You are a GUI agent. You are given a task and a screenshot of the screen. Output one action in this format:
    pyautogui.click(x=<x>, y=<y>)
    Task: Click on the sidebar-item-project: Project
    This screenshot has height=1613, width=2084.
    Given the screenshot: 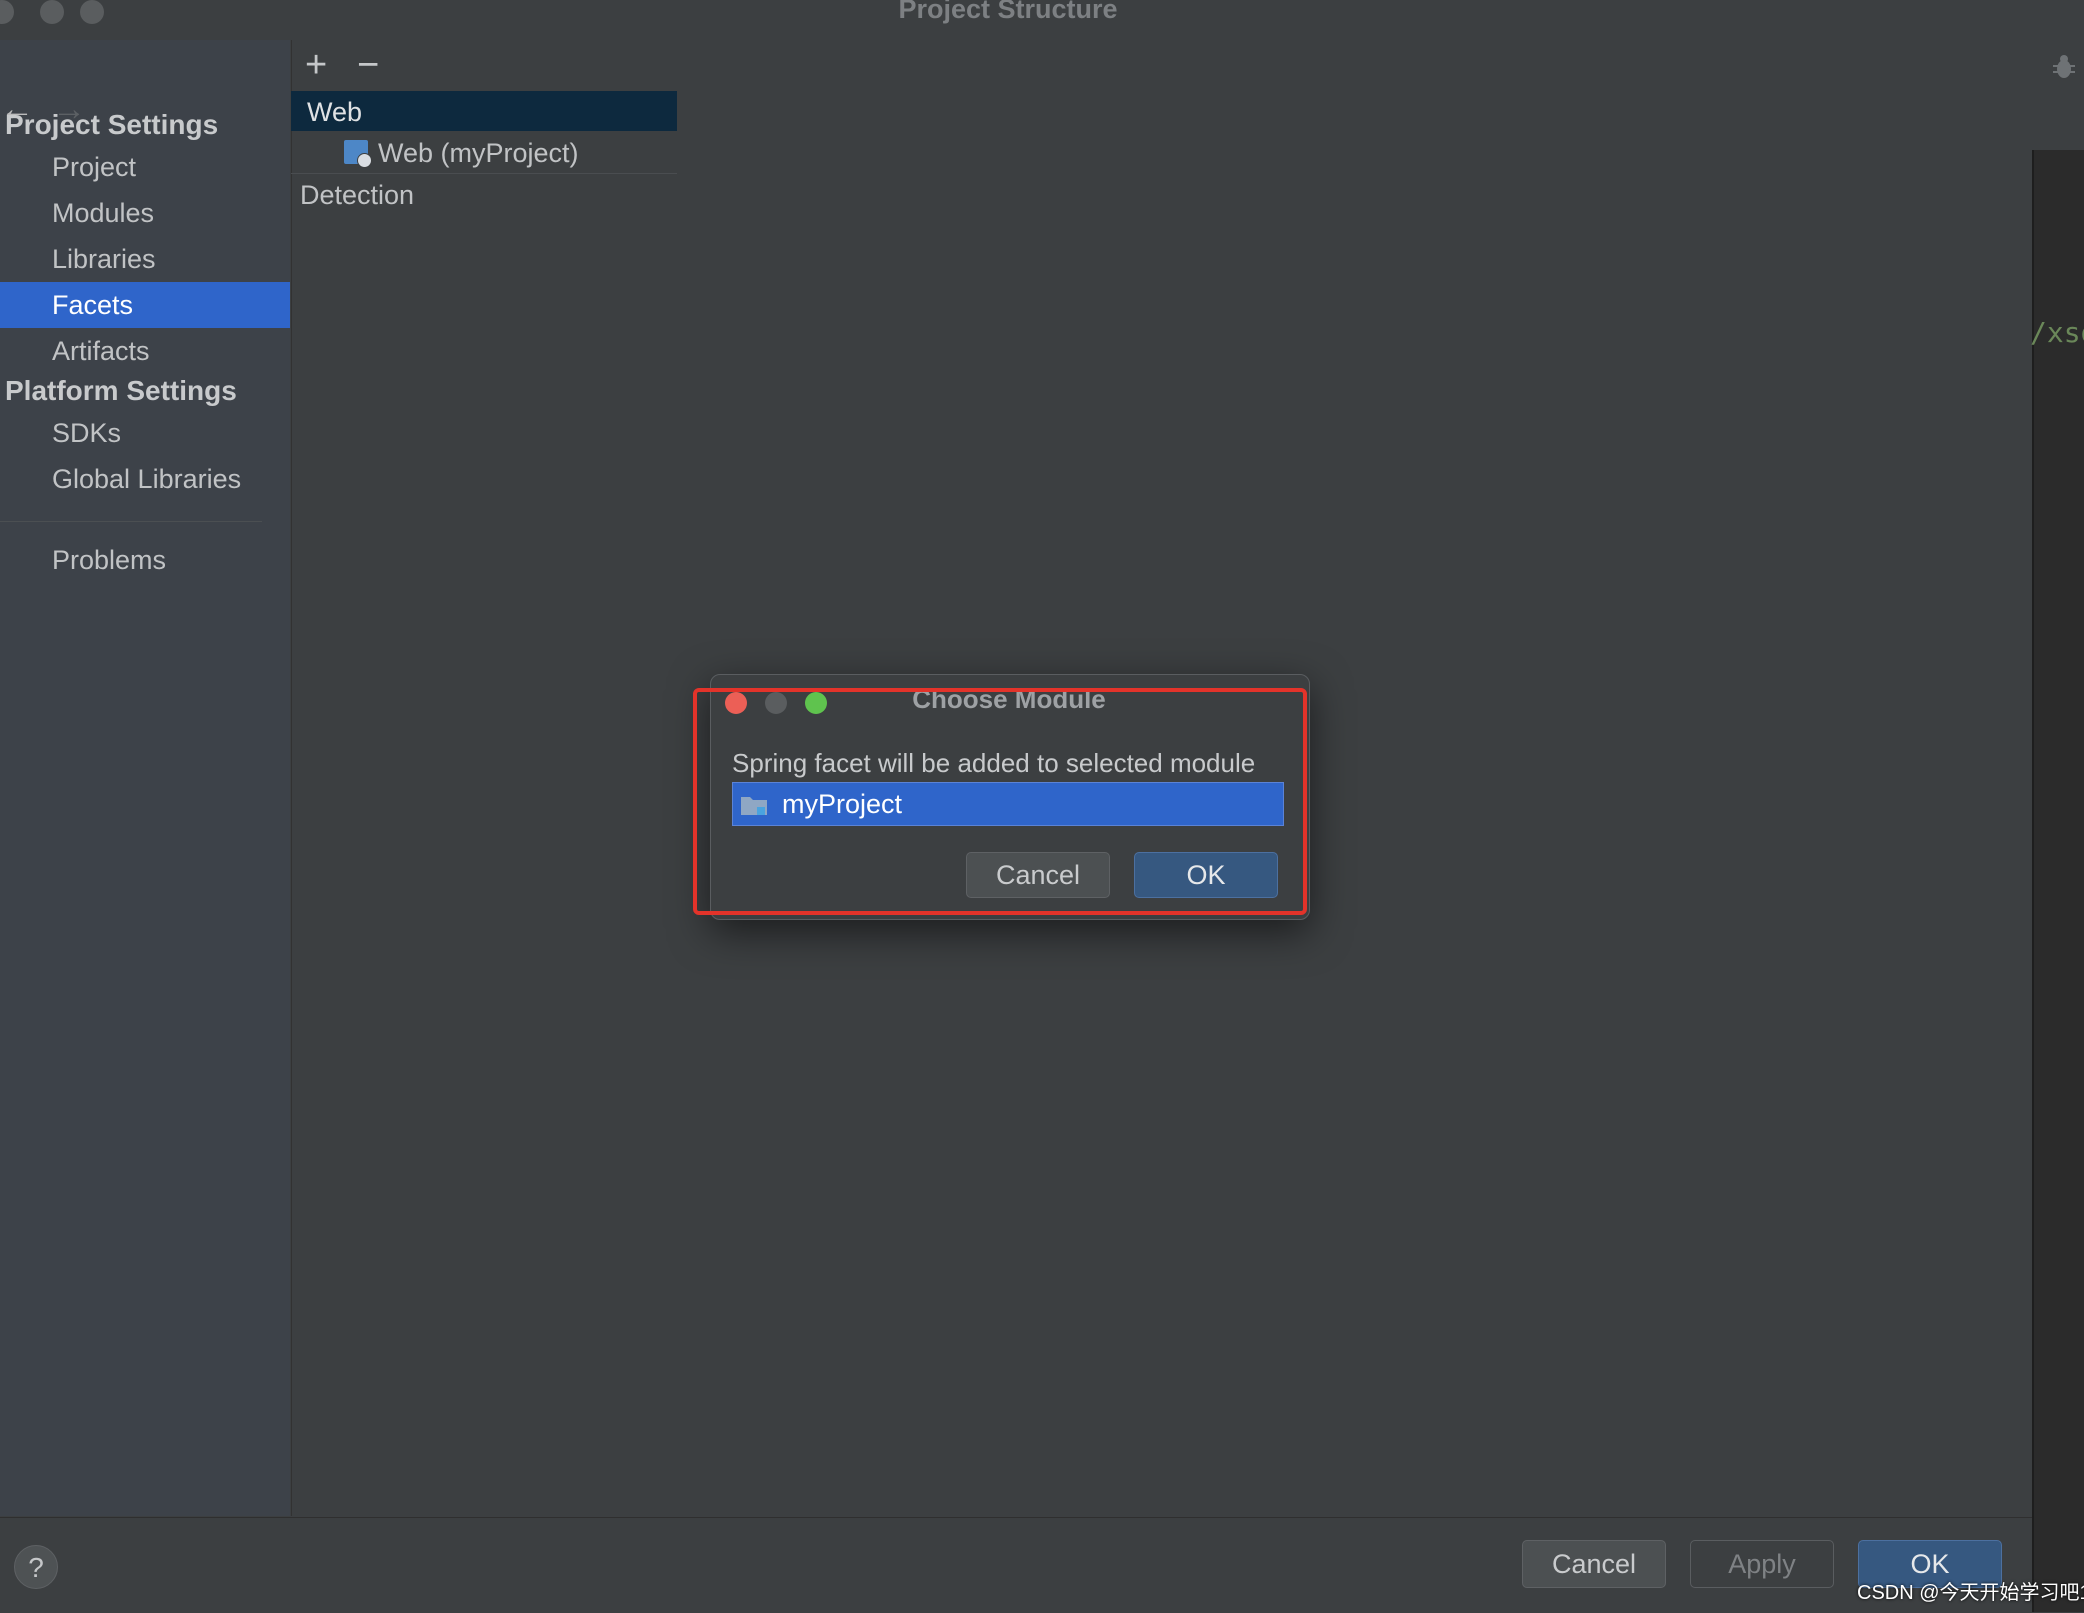 What is the action you would take?
    pyautogui.click(x=145, y=167)
    